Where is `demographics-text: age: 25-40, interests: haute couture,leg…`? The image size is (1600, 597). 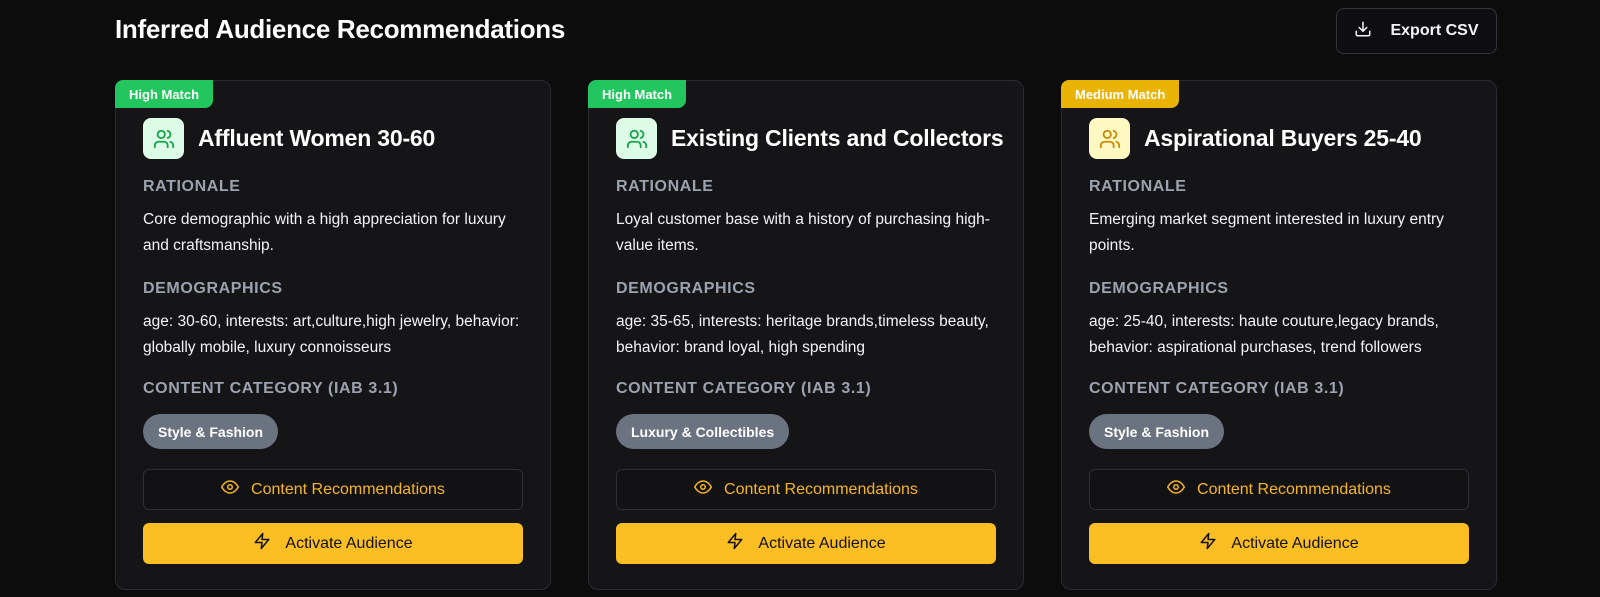
demographics-text: age: 25-40, interests: haute couture,leg… is located at coordinates (1264, 334).